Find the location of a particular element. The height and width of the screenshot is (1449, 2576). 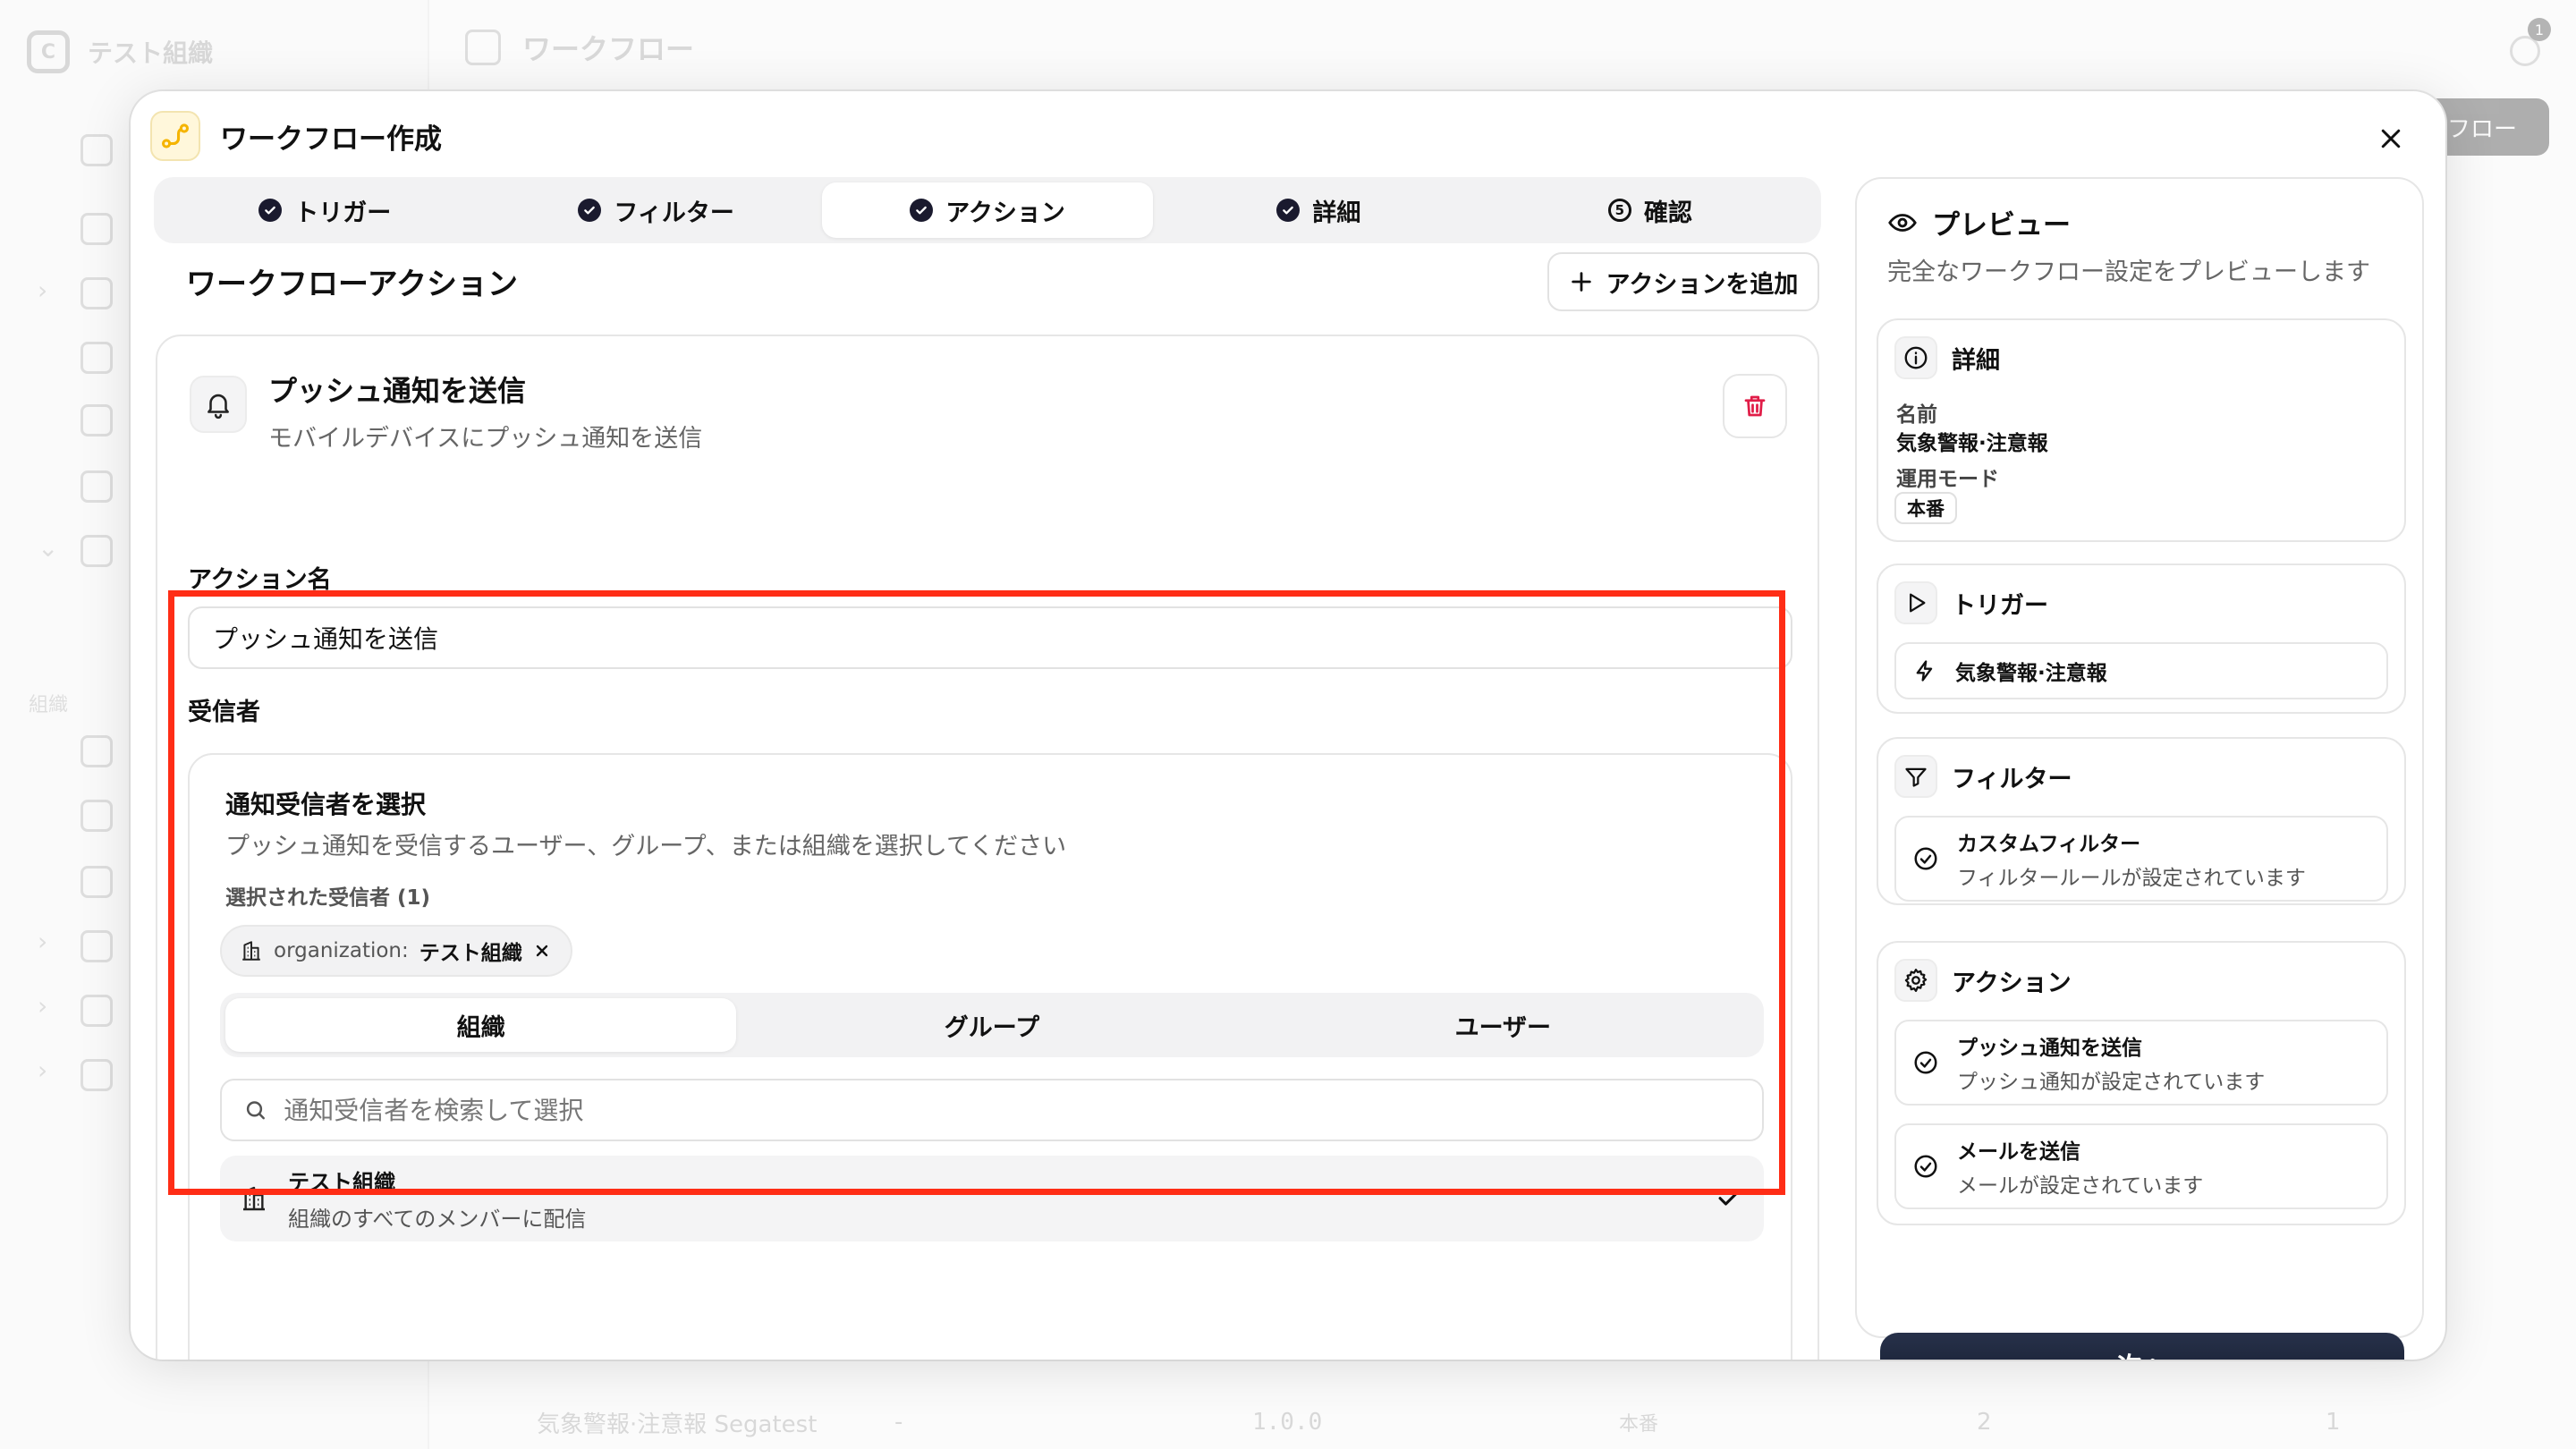

preview-details-header: 詳細 is located at coordinates (1947, 357).